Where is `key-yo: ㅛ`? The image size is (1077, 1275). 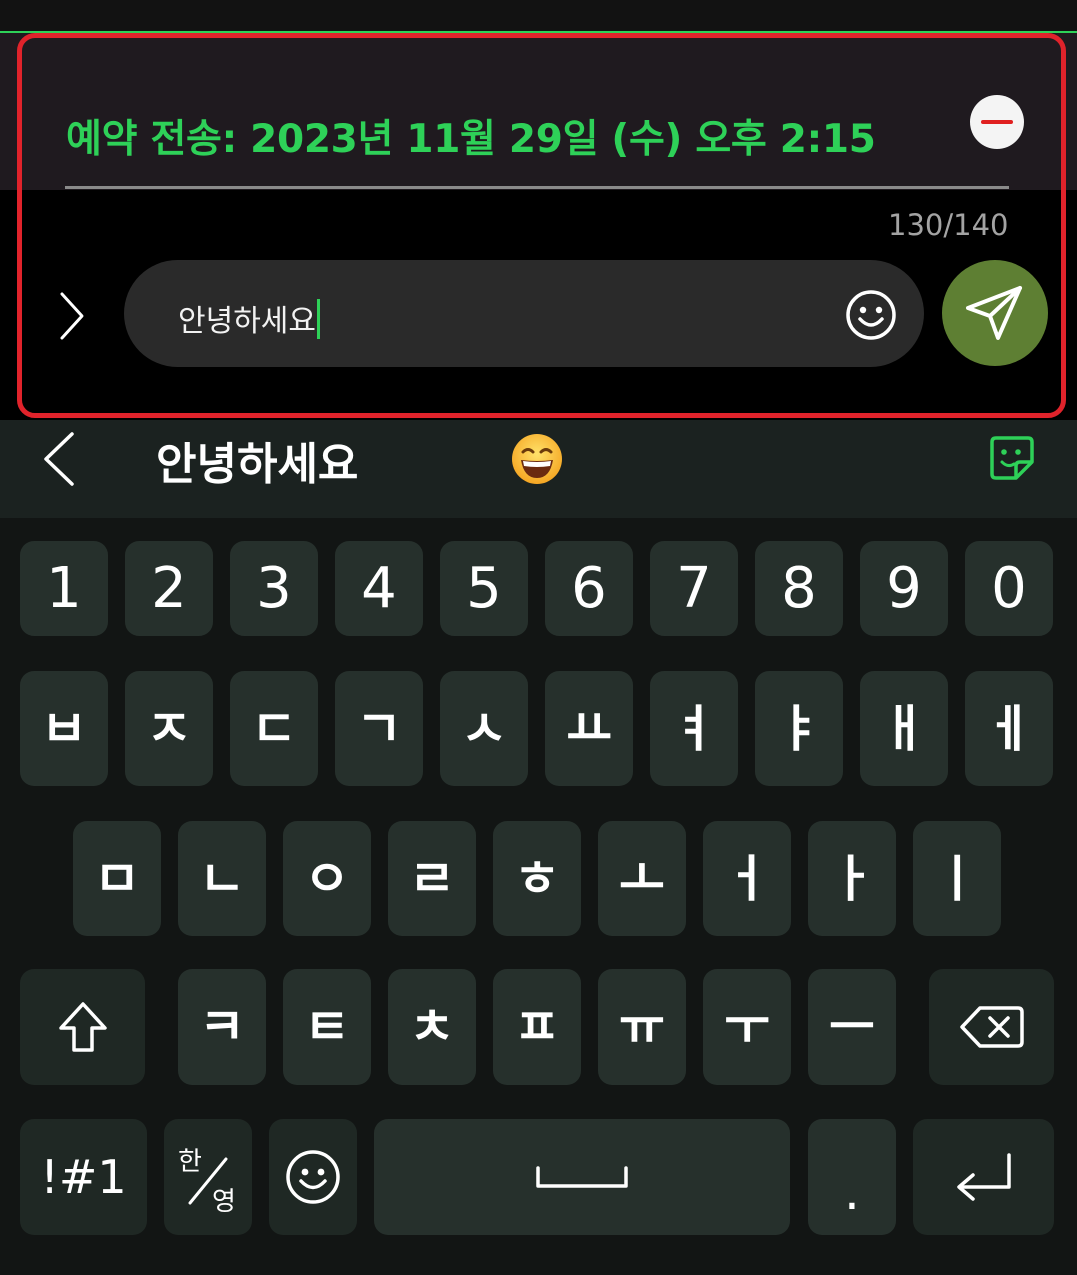
key-yo: ㅛ is located at coordinates (589, 728).